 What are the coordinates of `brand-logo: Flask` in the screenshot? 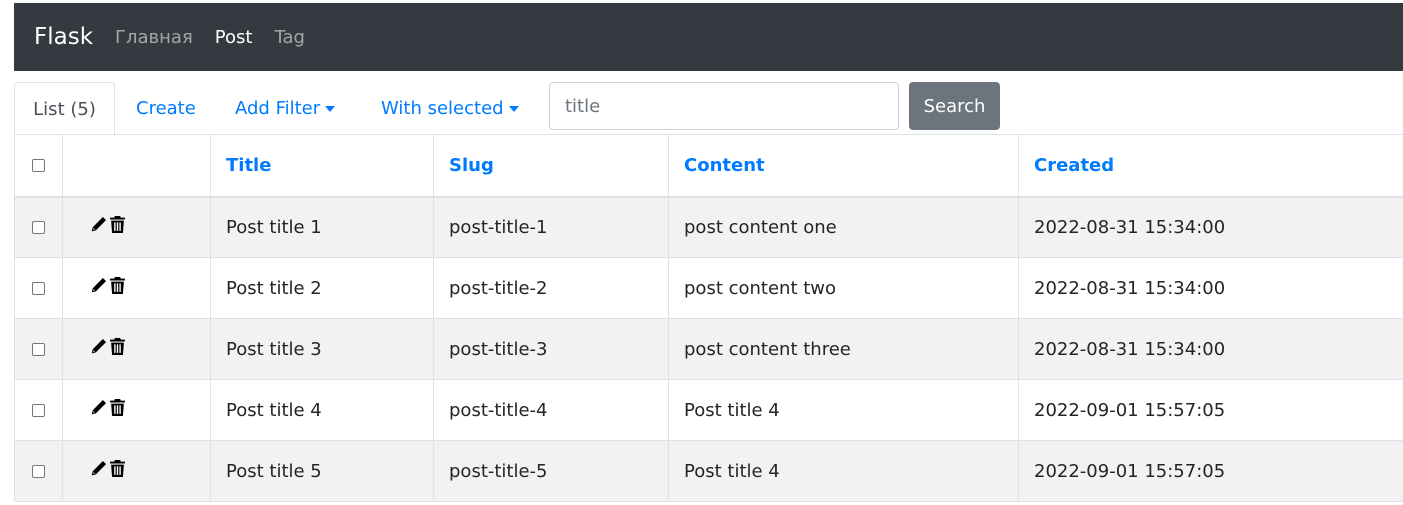 It's located at (63, 37).